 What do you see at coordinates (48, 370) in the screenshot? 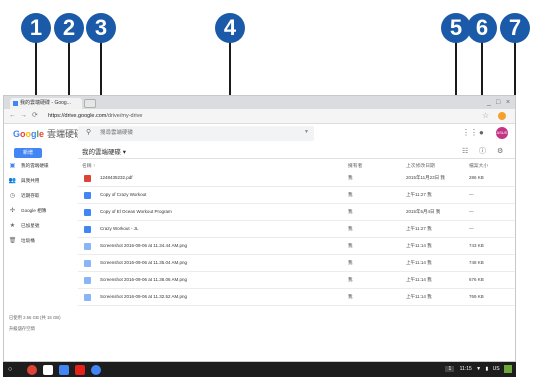
I see `gmail-icon` at bounding box center [48, 370].